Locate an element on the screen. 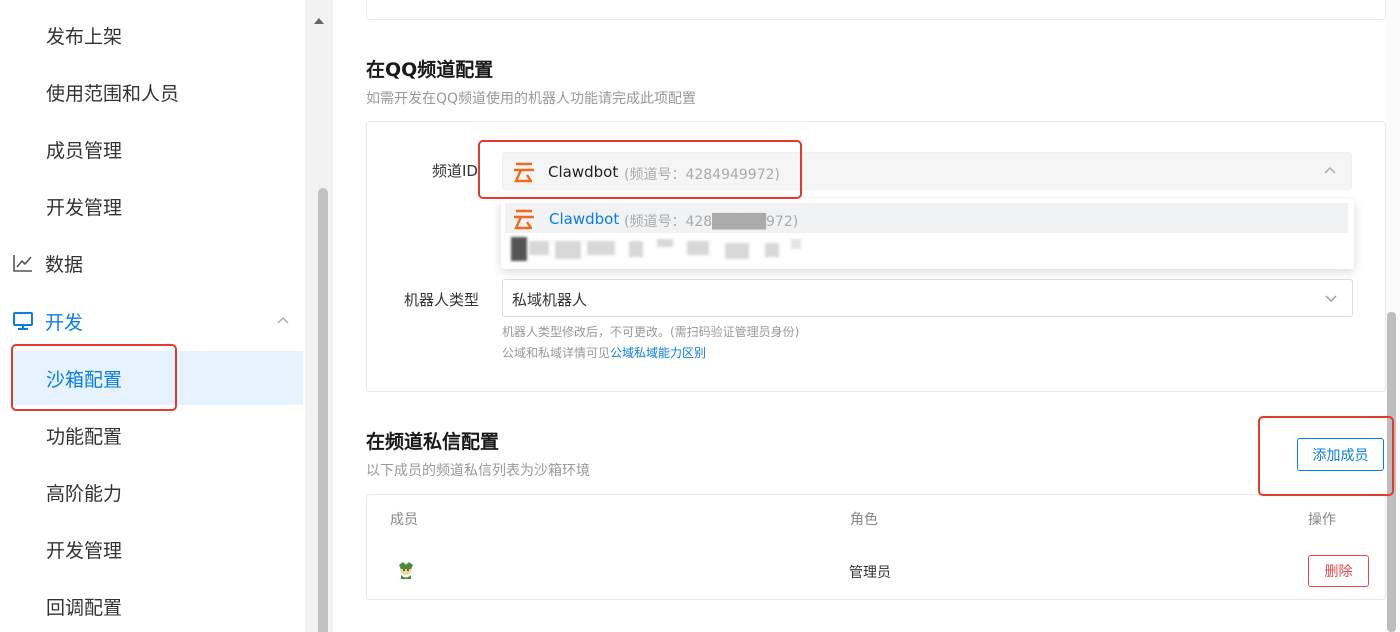  sidebar-item-label: 高阶能力 is located at coordinates (84, 493).